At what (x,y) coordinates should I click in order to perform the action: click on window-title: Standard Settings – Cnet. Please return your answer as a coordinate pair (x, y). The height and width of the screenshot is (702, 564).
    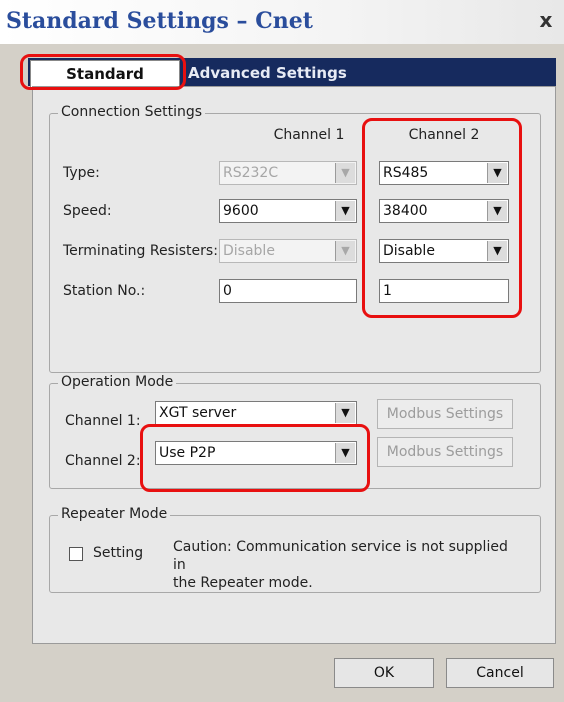
    Looking at the image, I should click on (159, 21).